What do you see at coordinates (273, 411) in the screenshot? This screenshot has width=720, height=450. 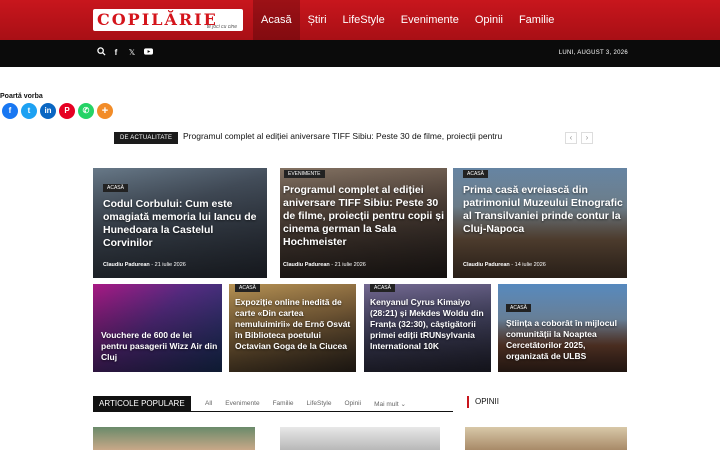 I see `section-divider` at bounding box center [273, 411].